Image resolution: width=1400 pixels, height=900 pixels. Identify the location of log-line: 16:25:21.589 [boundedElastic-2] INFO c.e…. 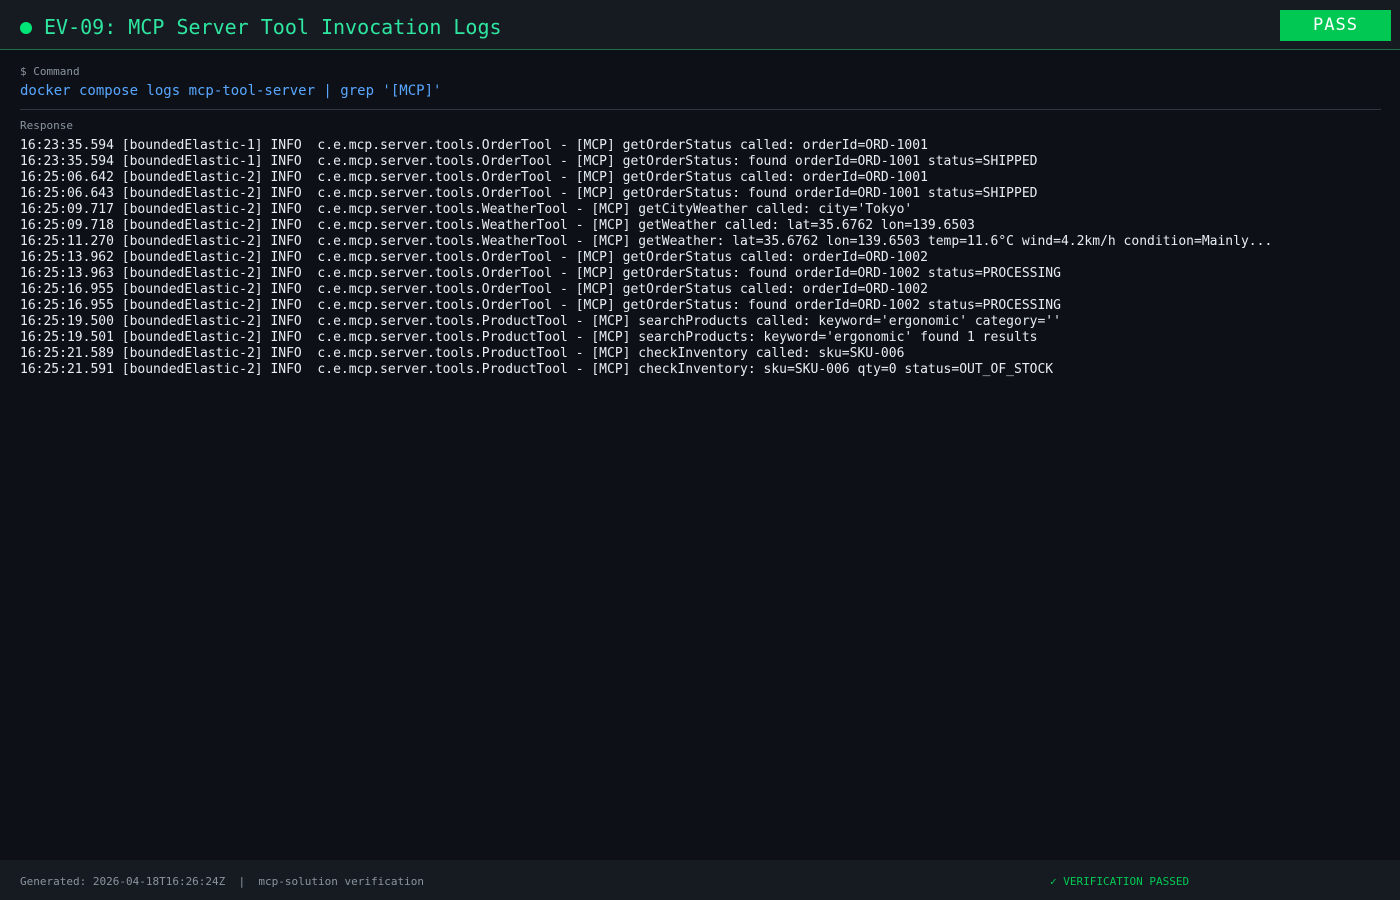
(462, 353).